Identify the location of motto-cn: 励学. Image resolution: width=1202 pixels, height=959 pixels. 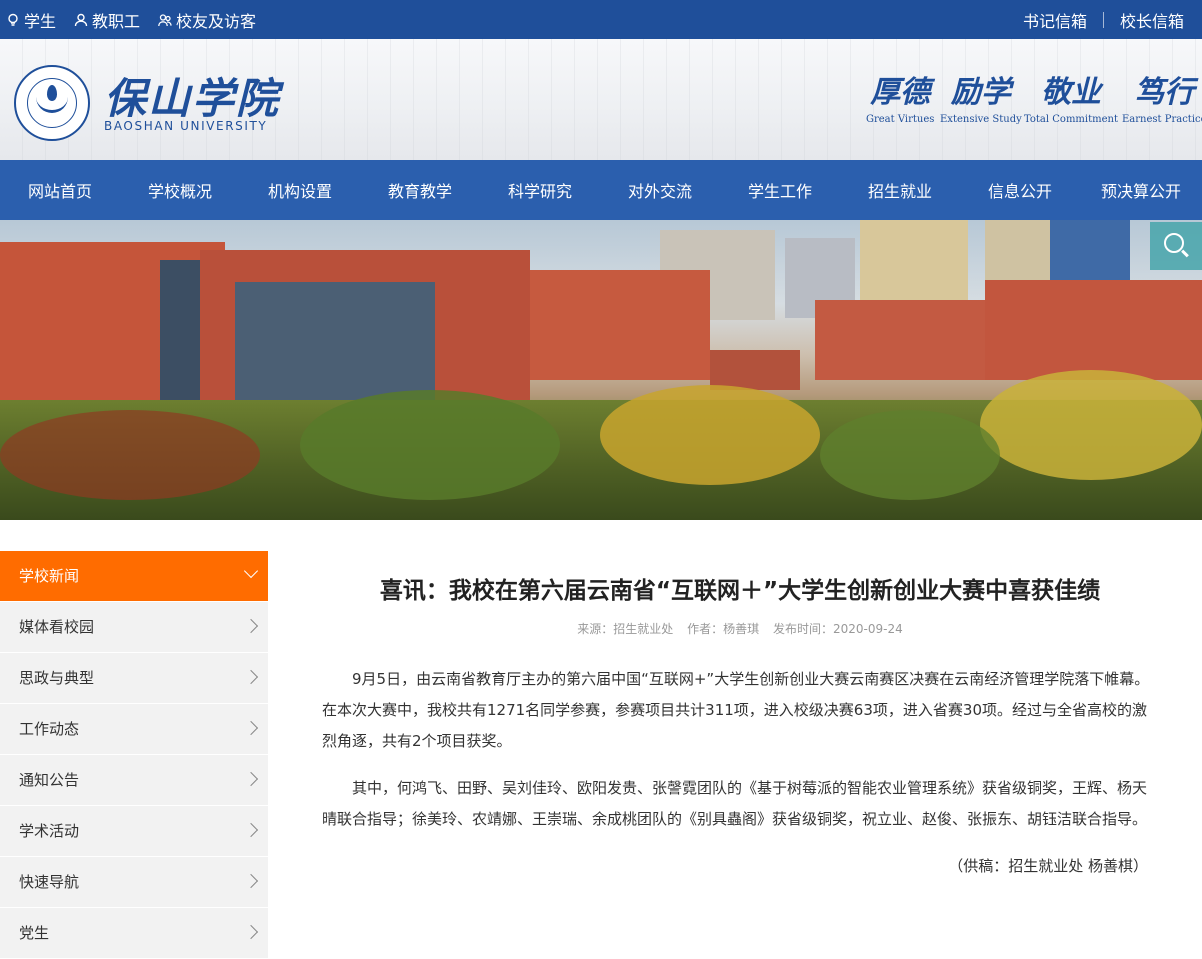
(980, 92).